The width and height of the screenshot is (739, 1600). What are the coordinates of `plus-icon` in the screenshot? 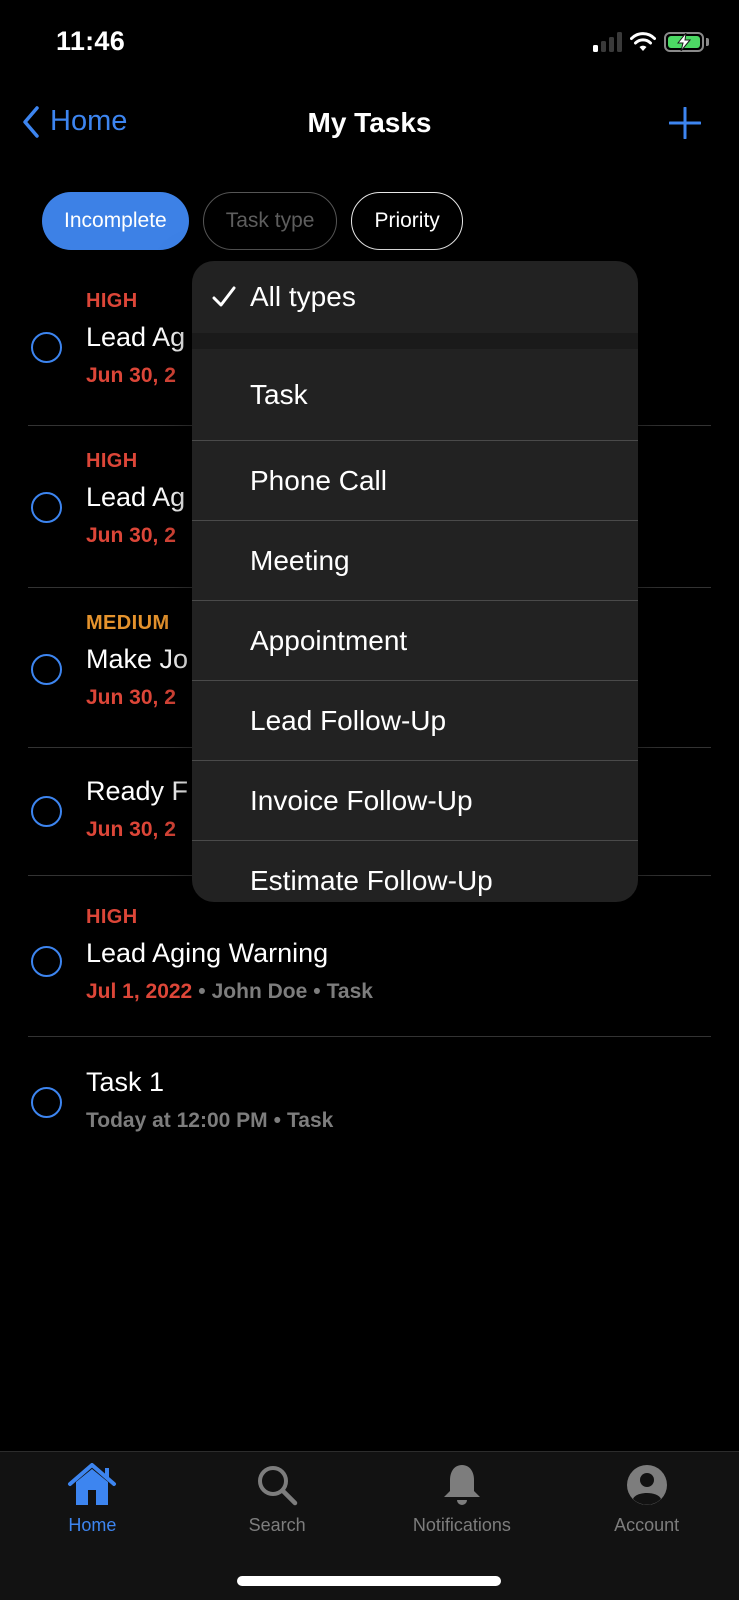 It's located at (685, 123).